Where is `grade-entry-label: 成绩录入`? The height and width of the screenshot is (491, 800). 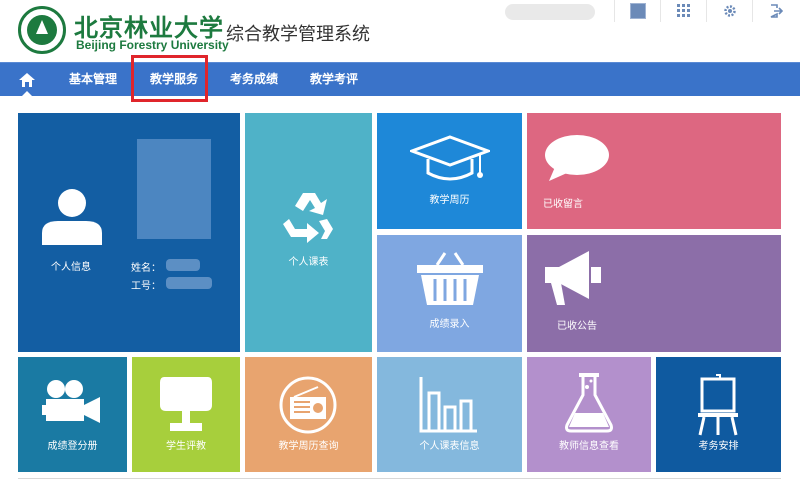 grade-entry-label: 成绩录入 is located at coordinates (449, 324).